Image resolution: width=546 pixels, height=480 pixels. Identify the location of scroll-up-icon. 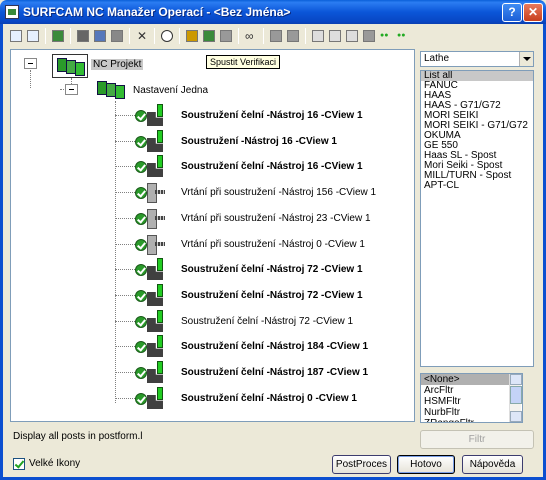
(516, 379).